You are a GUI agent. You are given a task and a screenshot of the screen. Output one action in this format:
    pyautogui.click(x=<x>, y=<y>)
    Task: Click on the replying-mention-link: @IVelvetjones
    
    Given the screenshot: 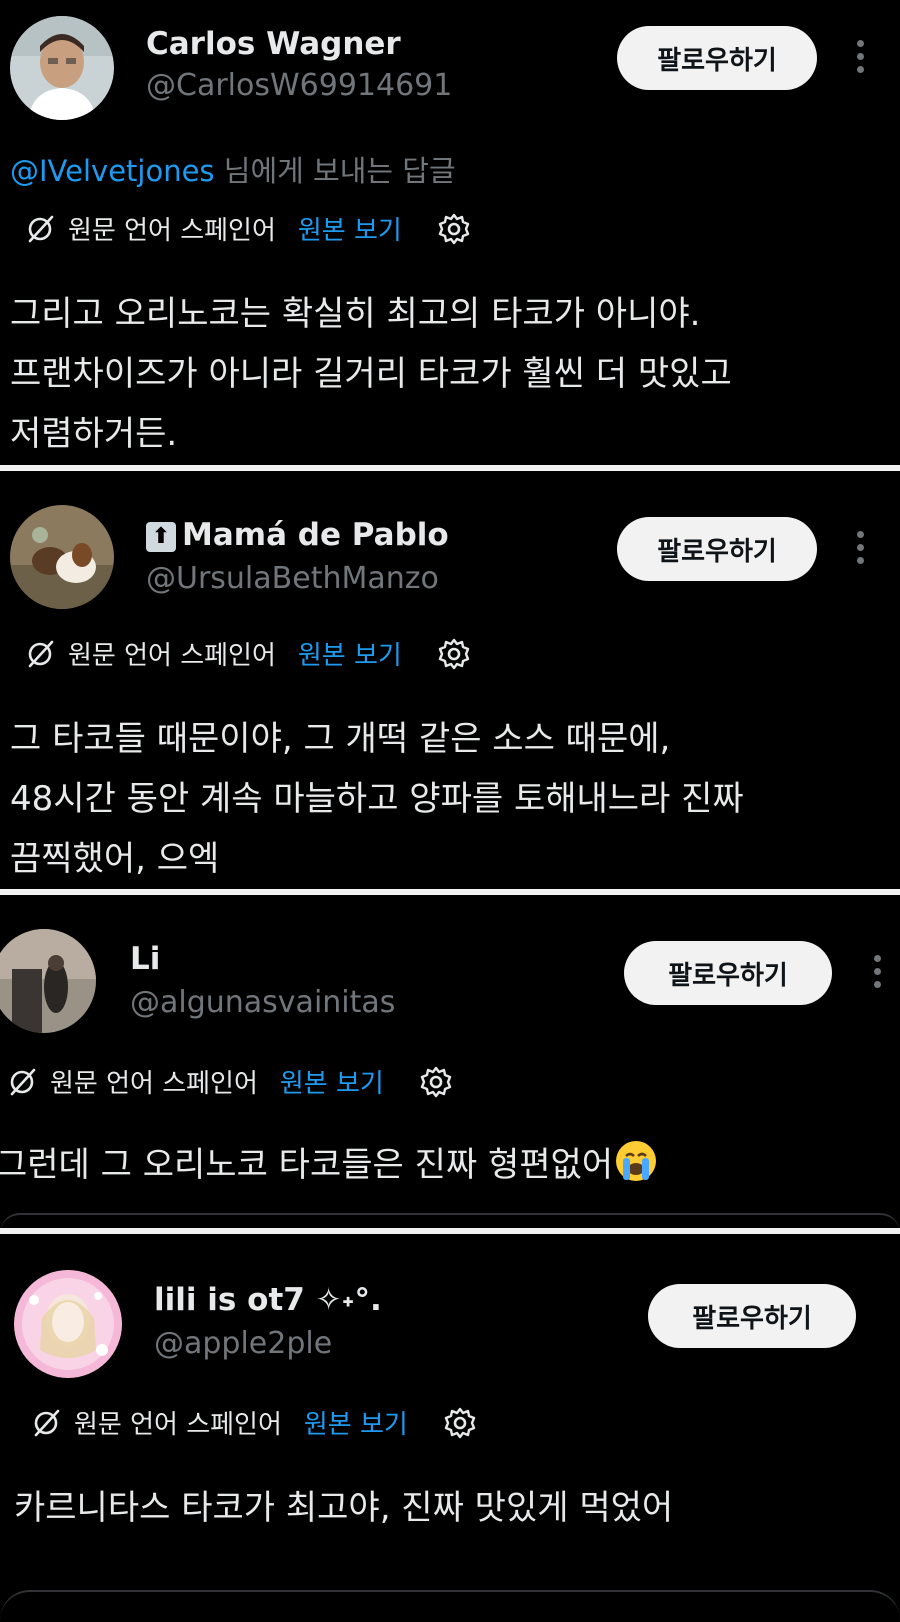 What is the action you would take?
    pyautogui.click(x=112, y=171)
    